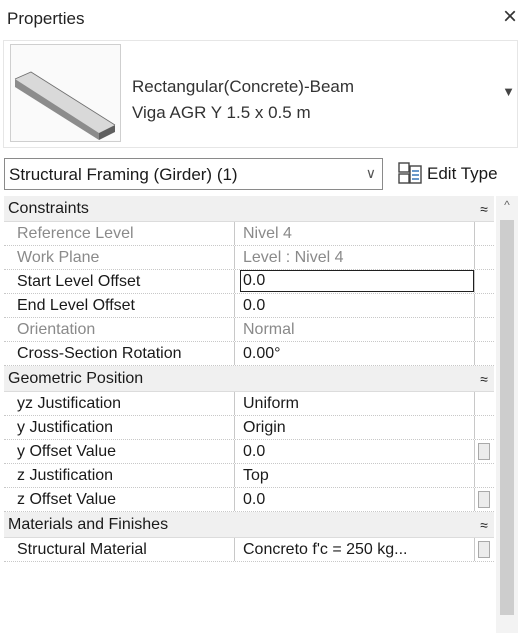 This screenshot has height=633, width=521. Describe the element at coordinates (507, 205) in the screenshot. I see `scroll-up-icon: ^` at that location.